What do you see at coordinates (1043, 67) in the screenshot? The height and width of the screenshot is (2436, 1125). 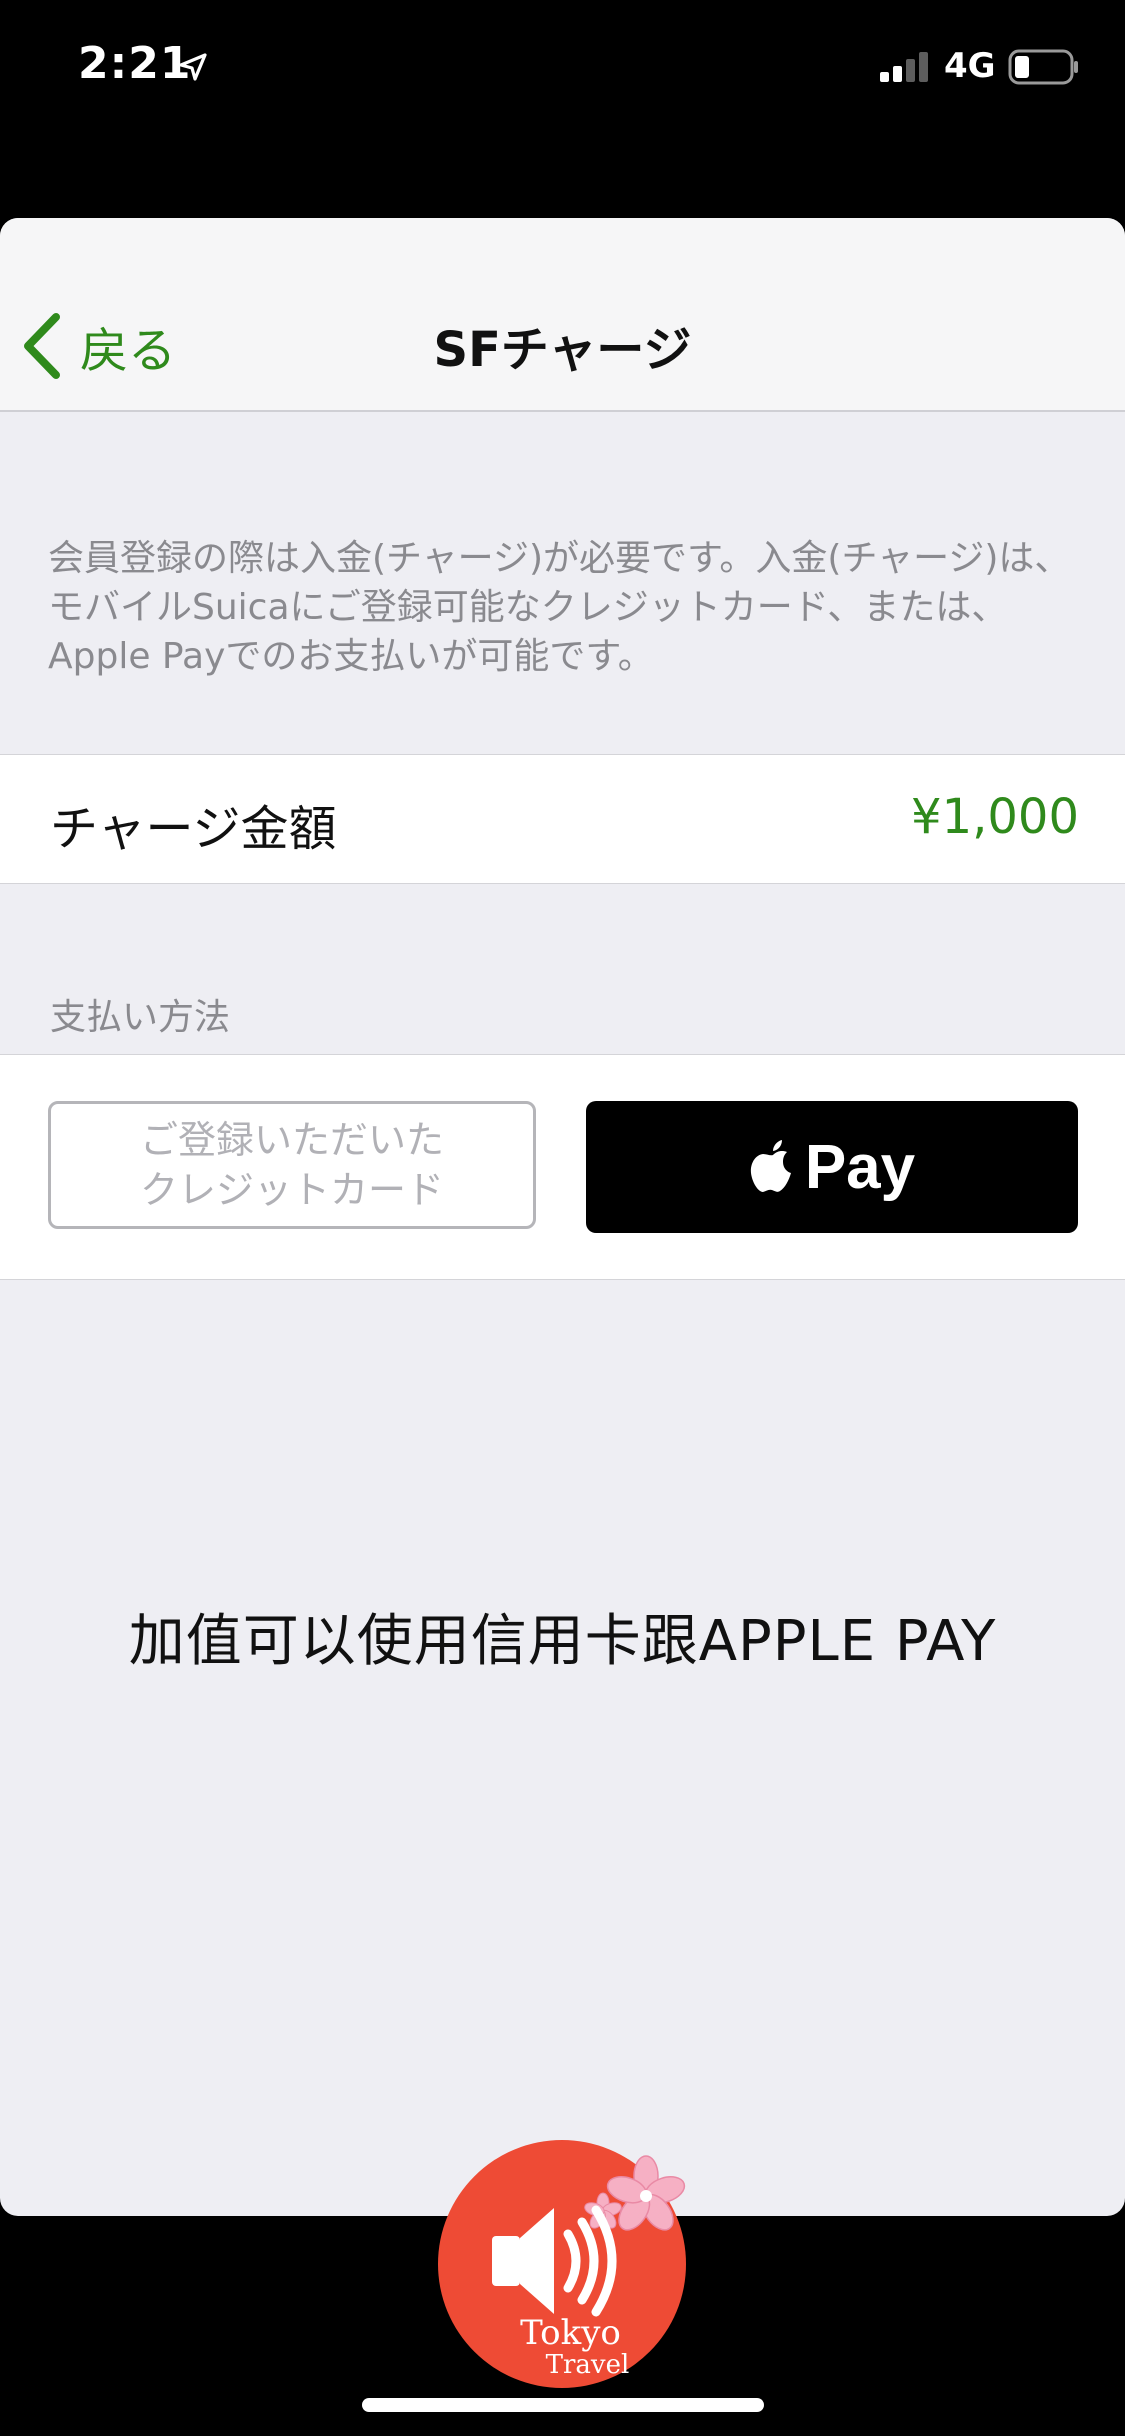 I see `battery-icon` at bounding box center [1043, 67].